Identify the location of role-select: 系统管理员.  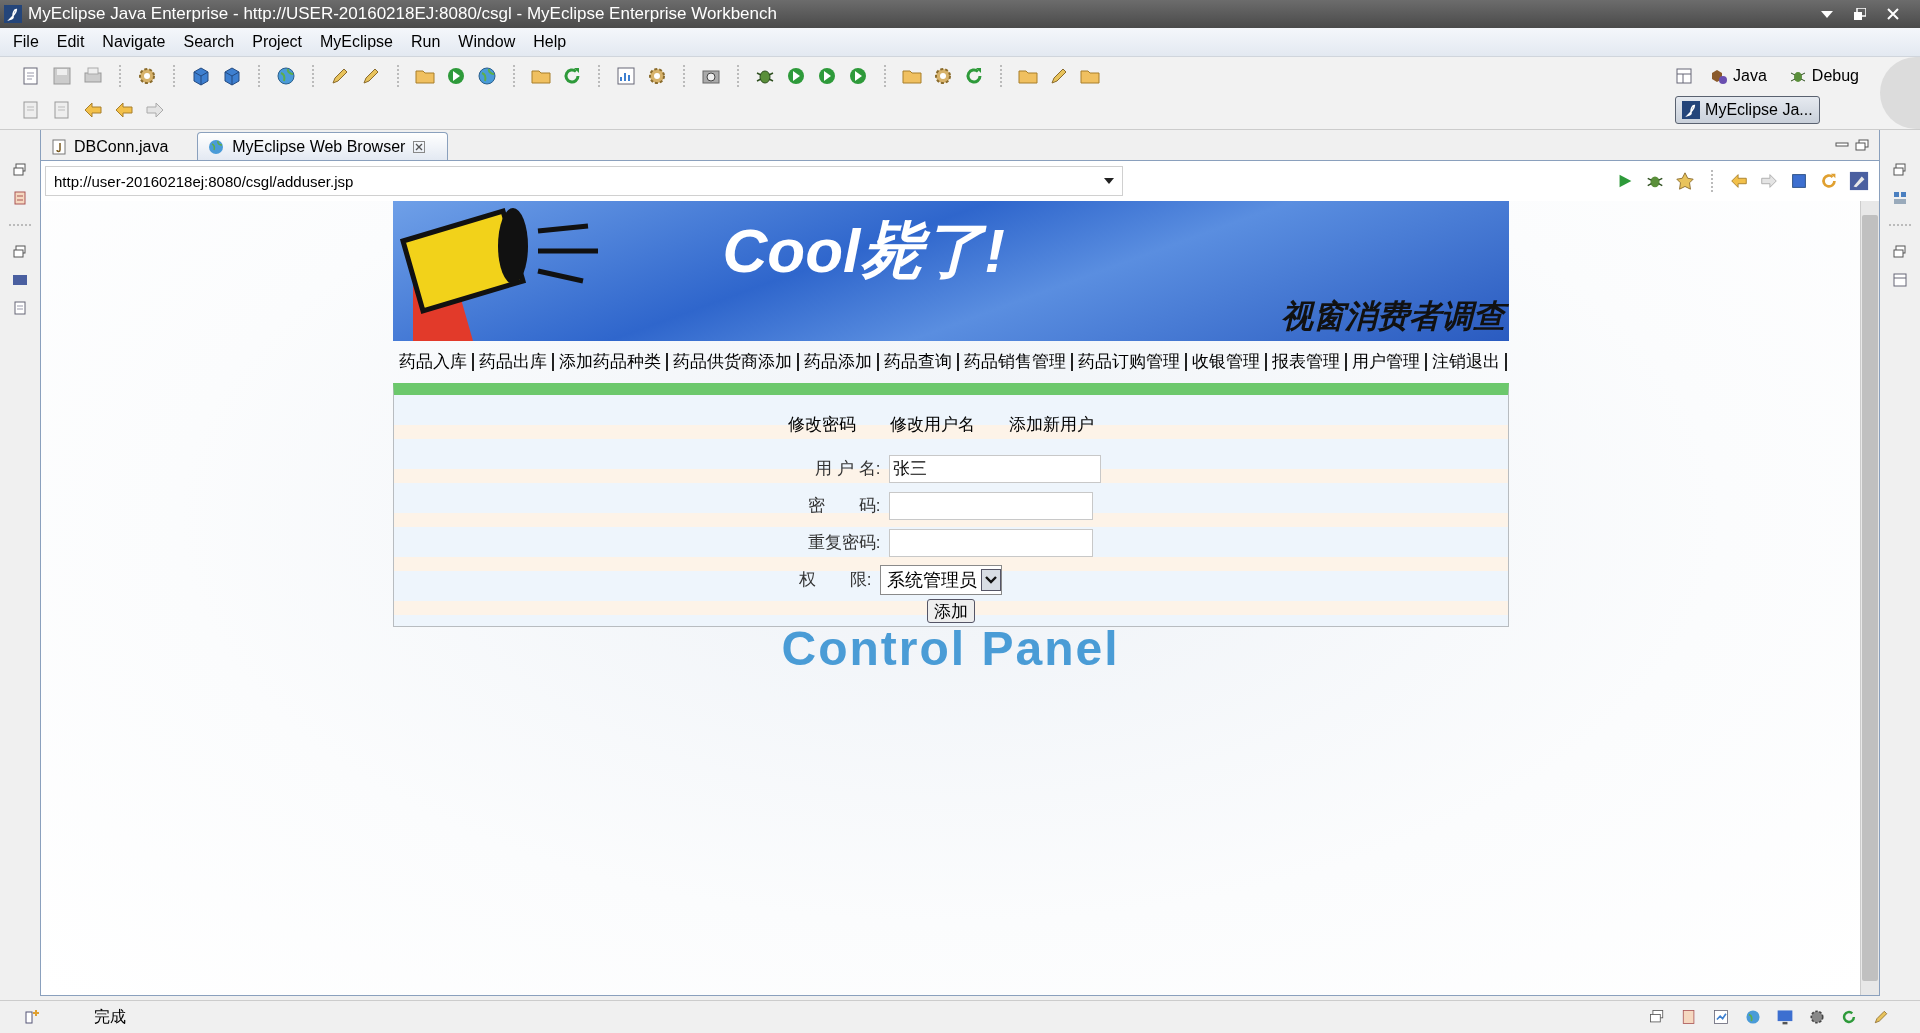
(940, 579).